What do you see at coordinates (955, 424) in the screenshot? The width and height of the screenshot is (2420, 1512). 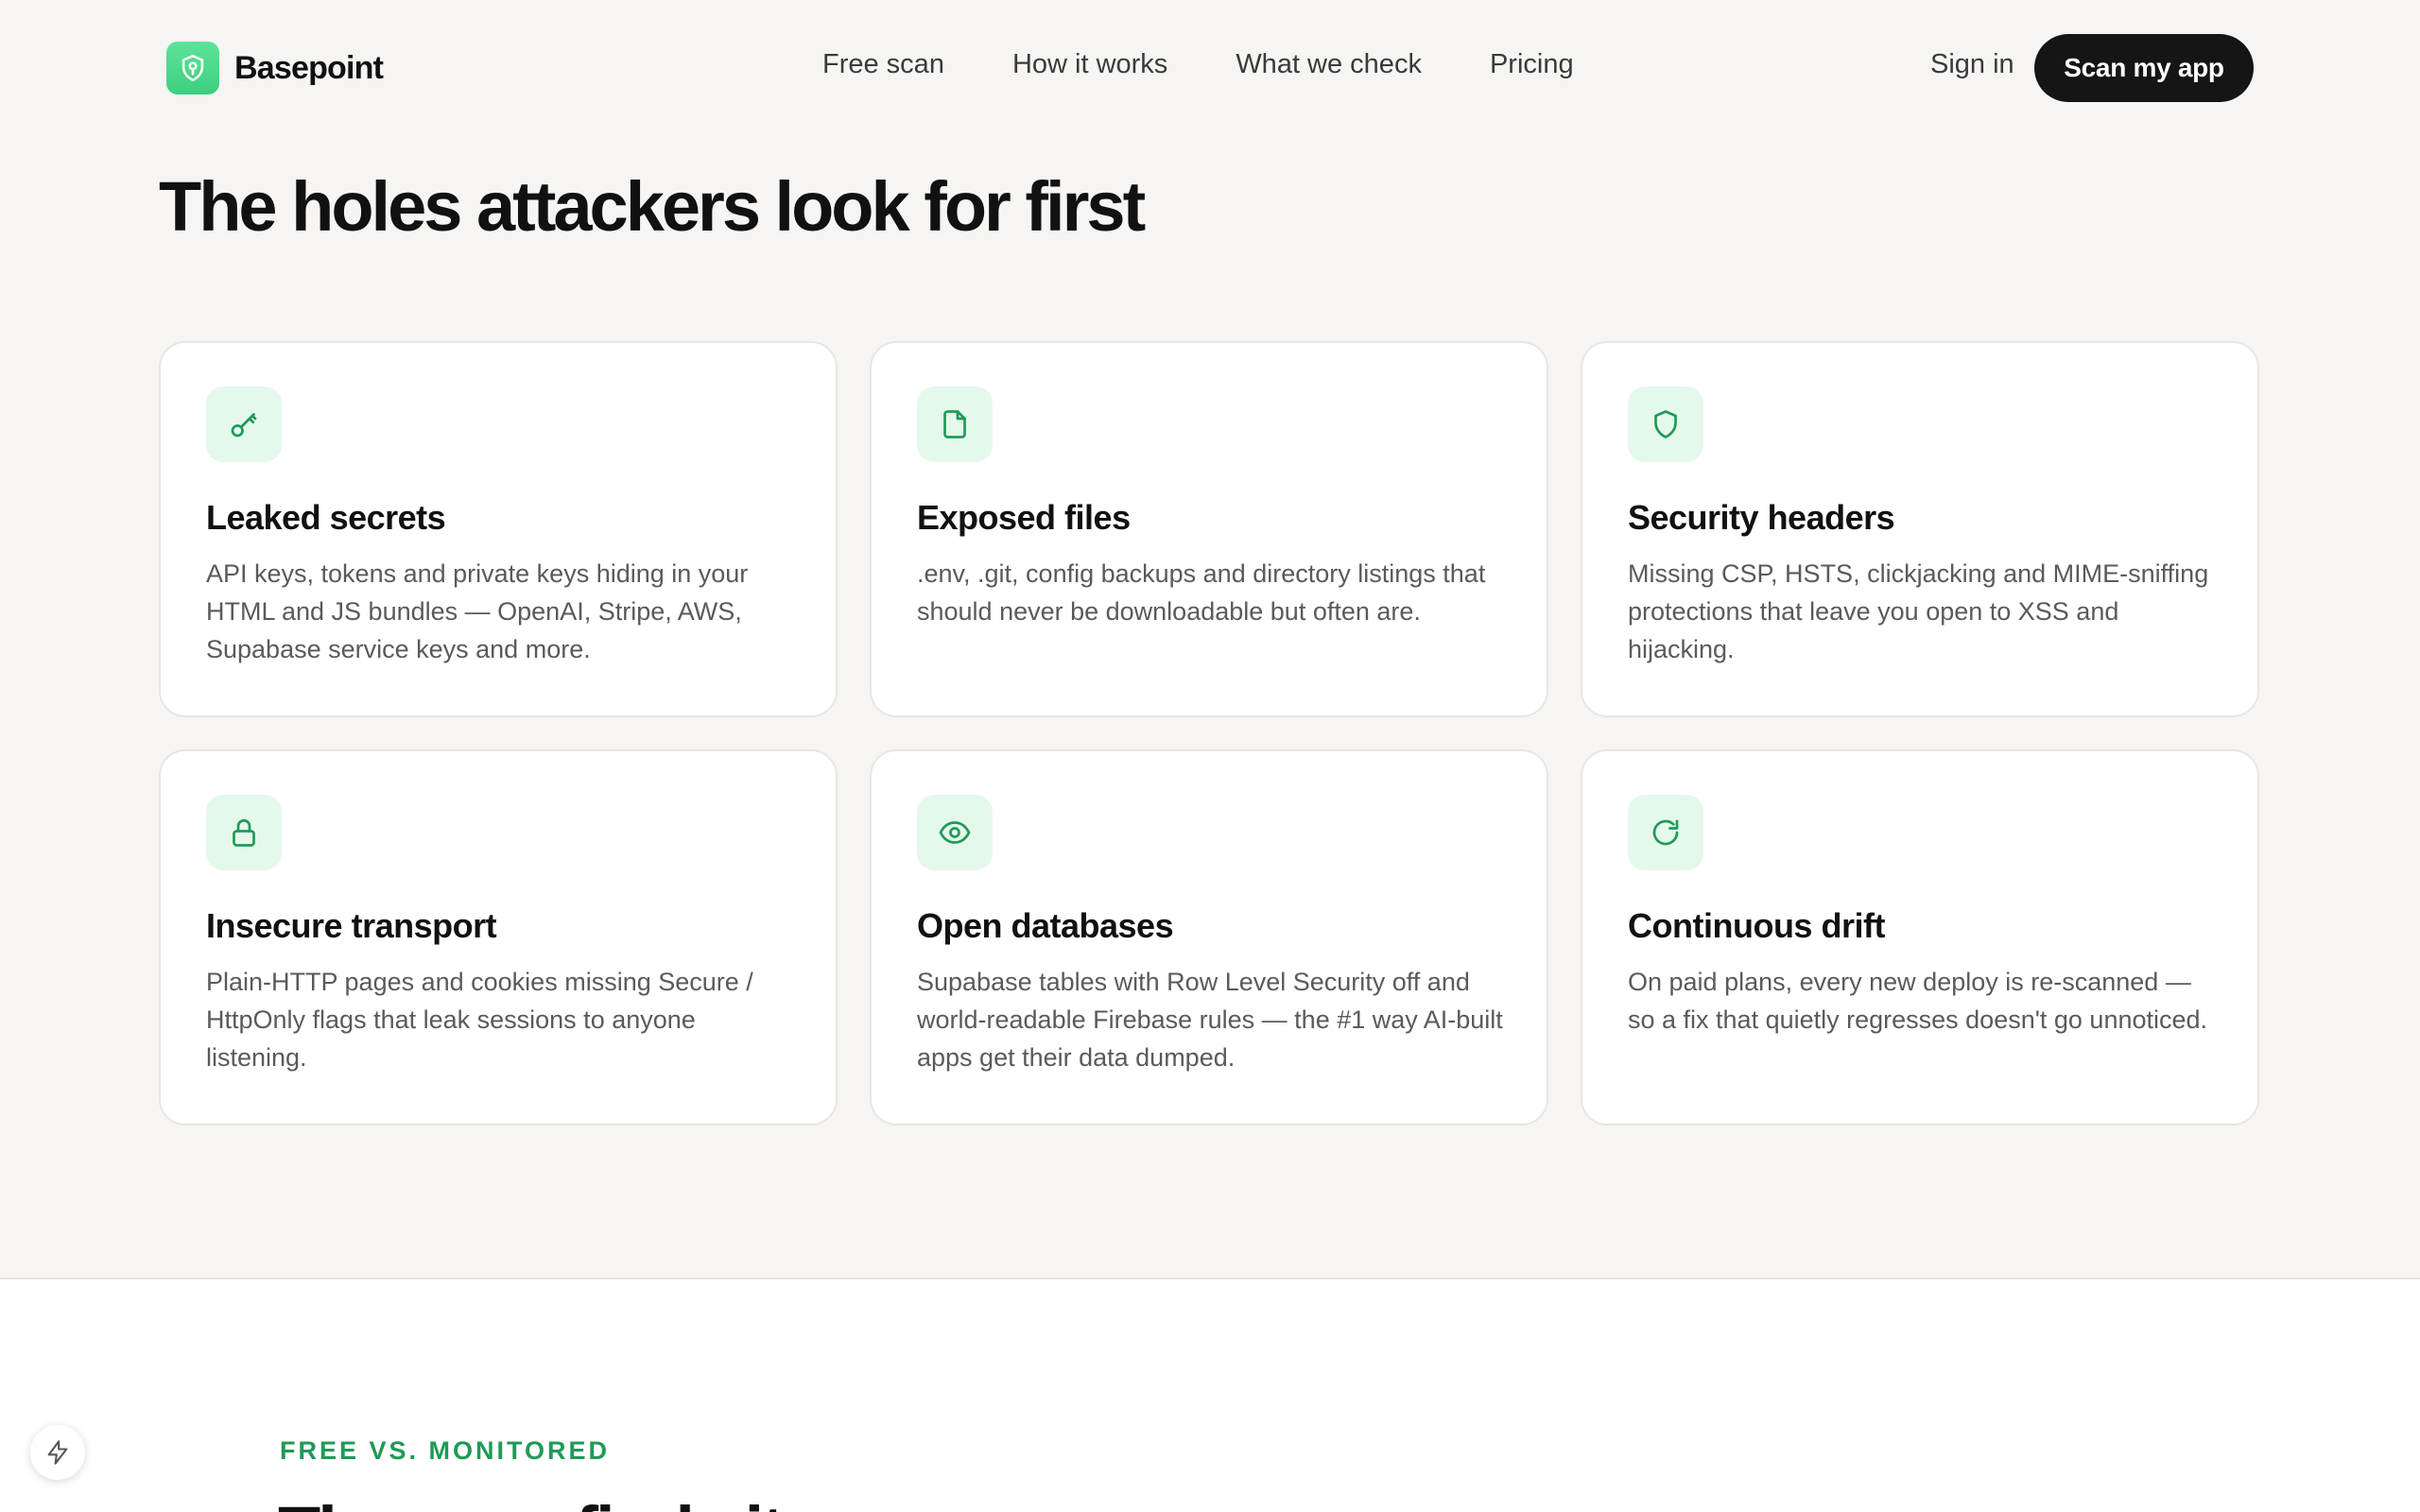 I see `file-icon` at bounding box center [955, 424].